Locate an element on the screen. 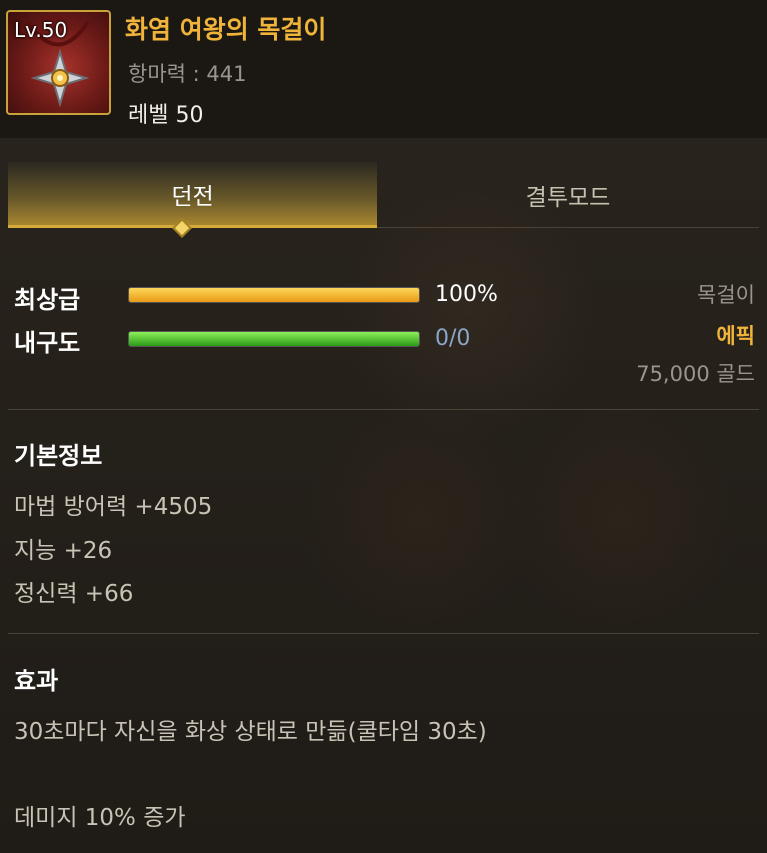 This screenshot has width=767, height=853. tab-battle-mode: 결투모드 is located at coordinates (568, 195).